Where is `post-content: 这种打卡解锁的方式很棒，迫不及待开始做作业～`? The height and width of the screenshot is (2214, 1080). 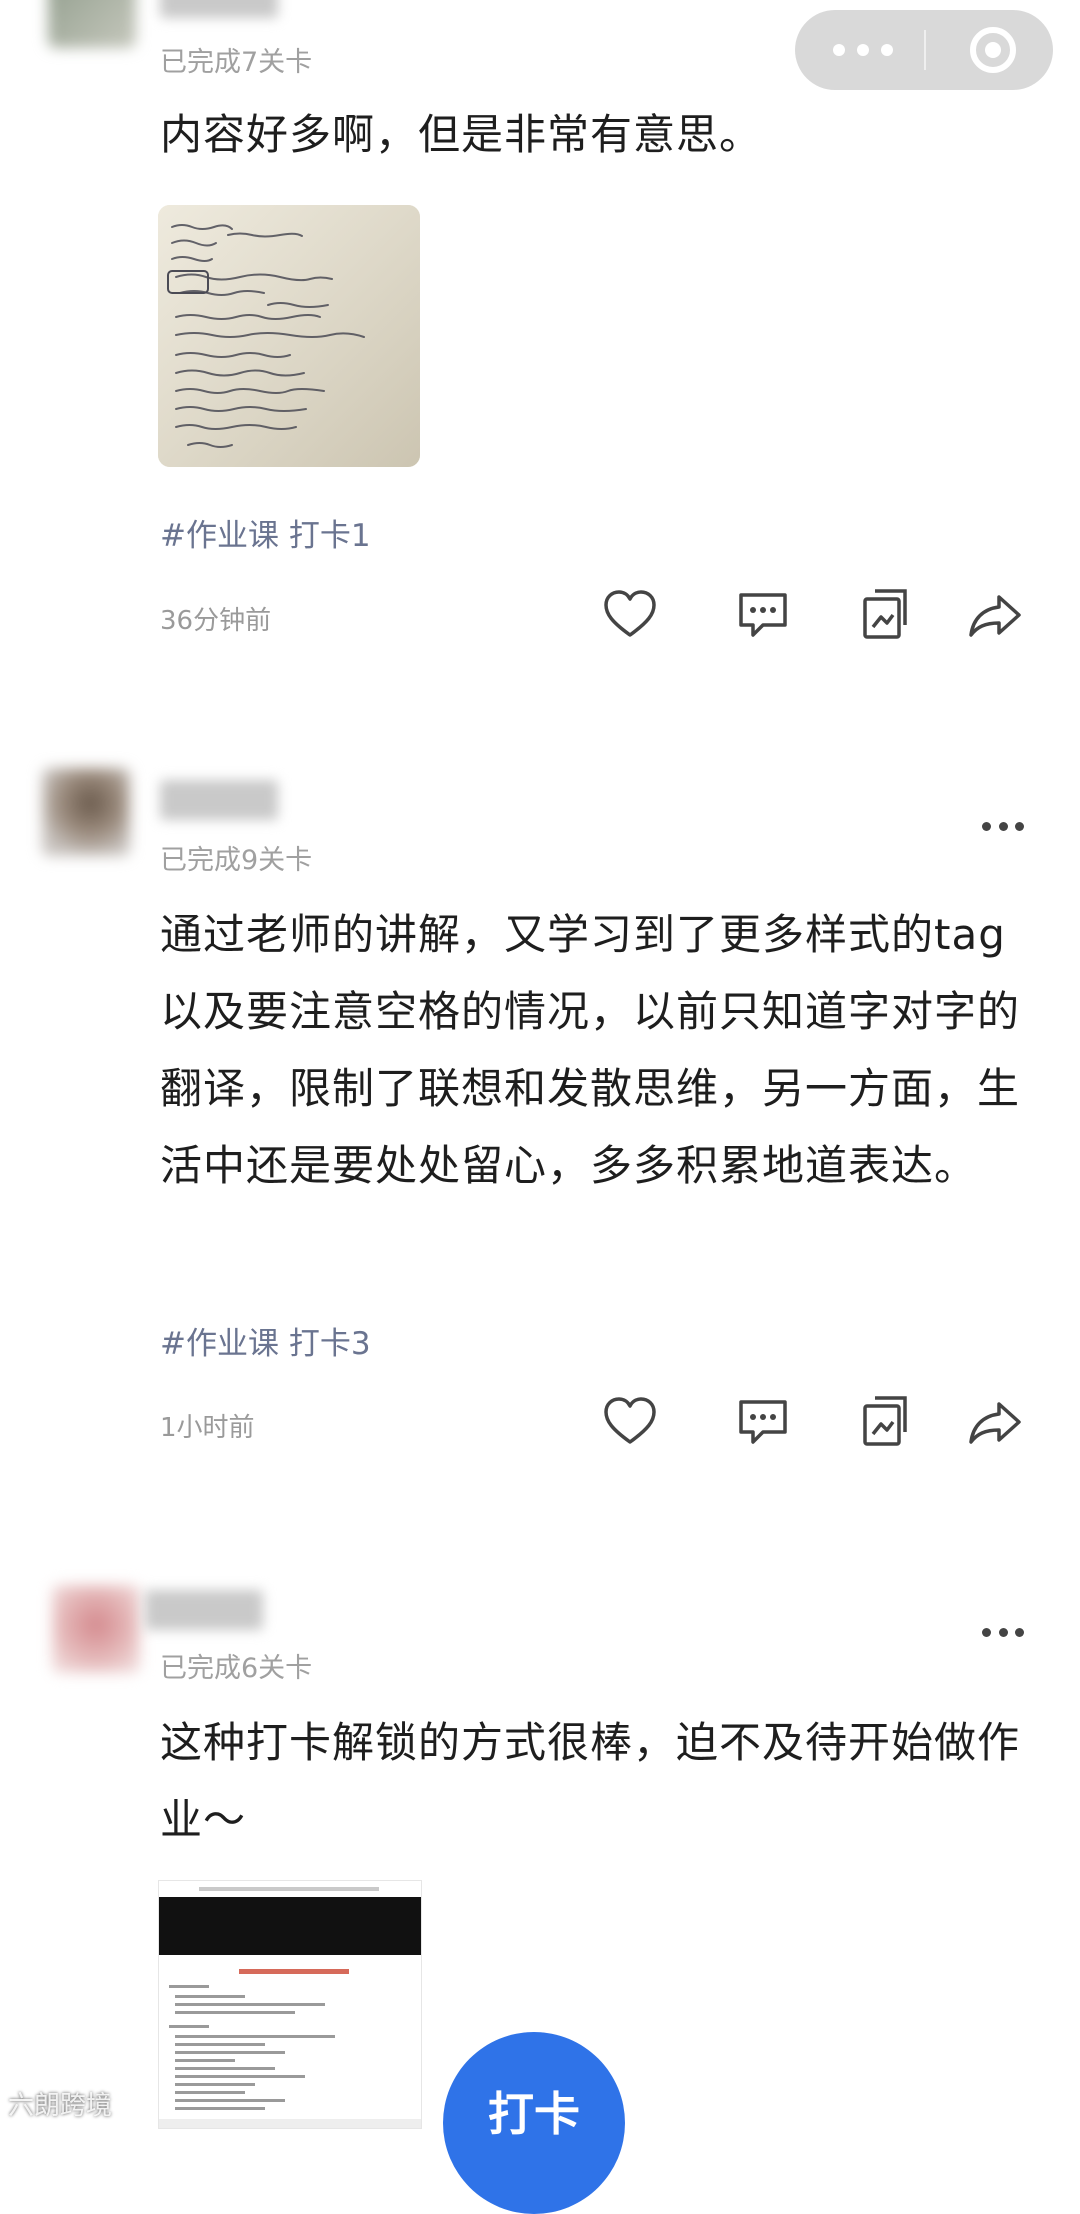 post-content: 这种打卡解锁的方式很棒，迫不及待开始做作业～ is located at coordinates (590, 1781).